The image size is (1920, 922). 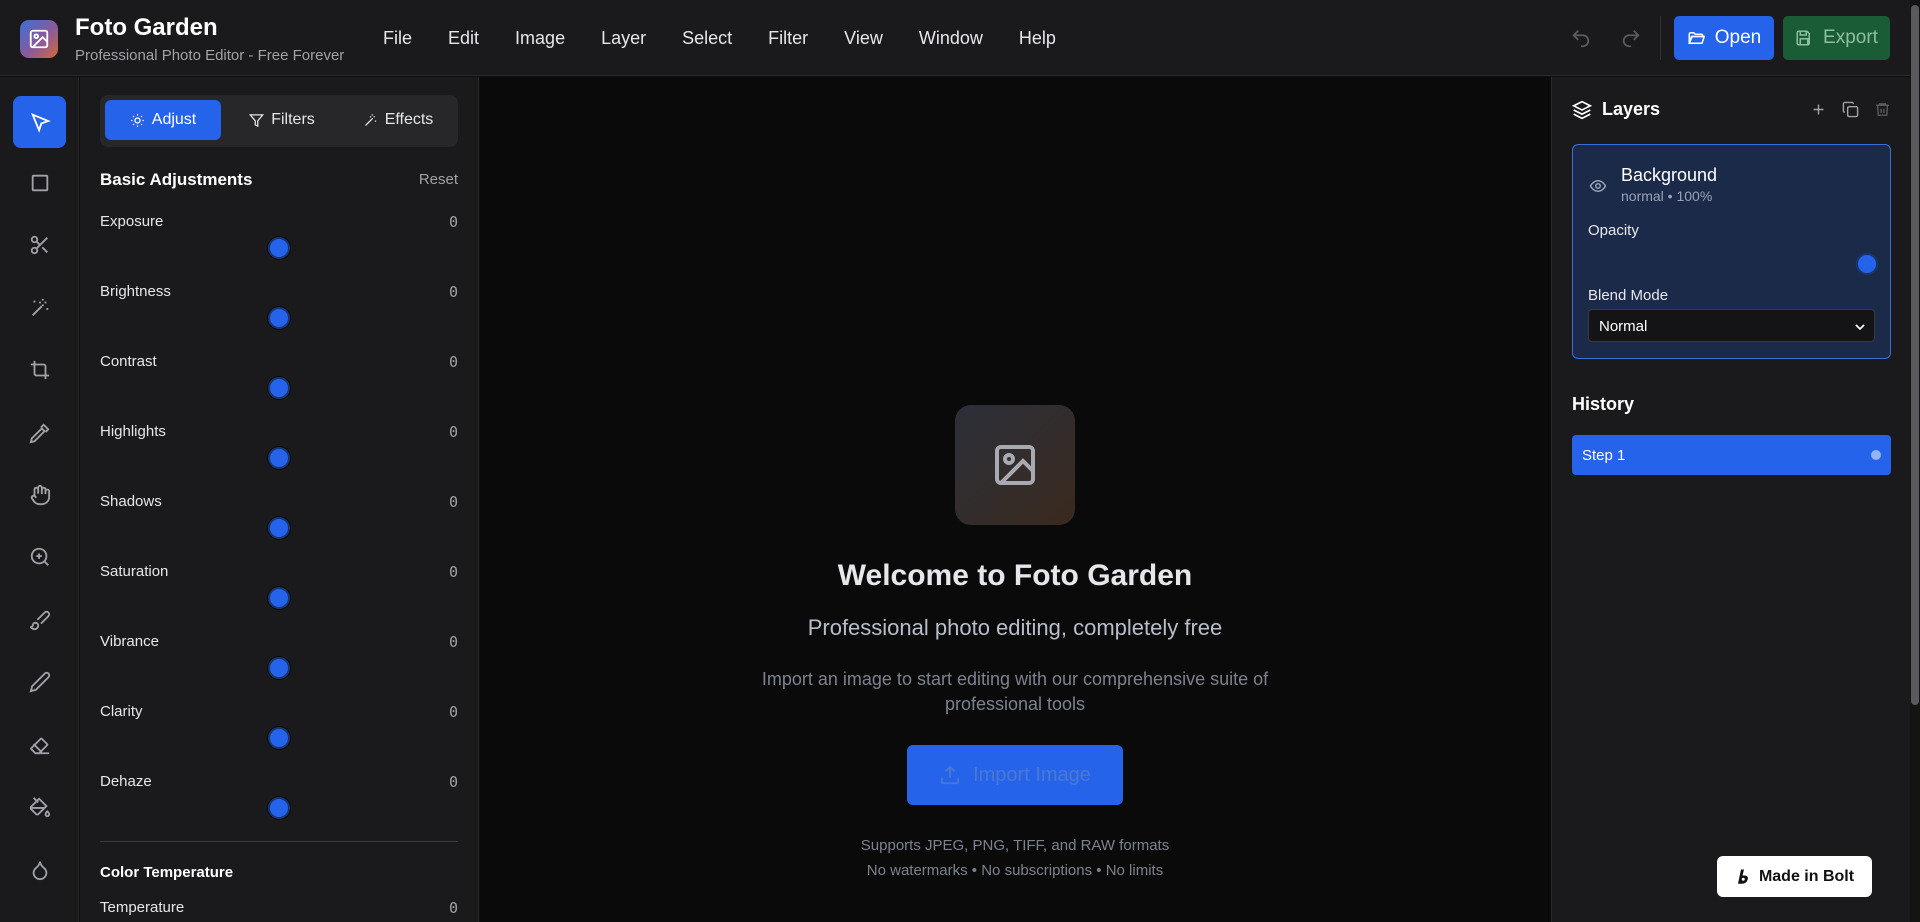 What do you see at coordinates (1850, 37) in the screenshot?
I see `export-label: Export` at bounding box center [1850, 37].